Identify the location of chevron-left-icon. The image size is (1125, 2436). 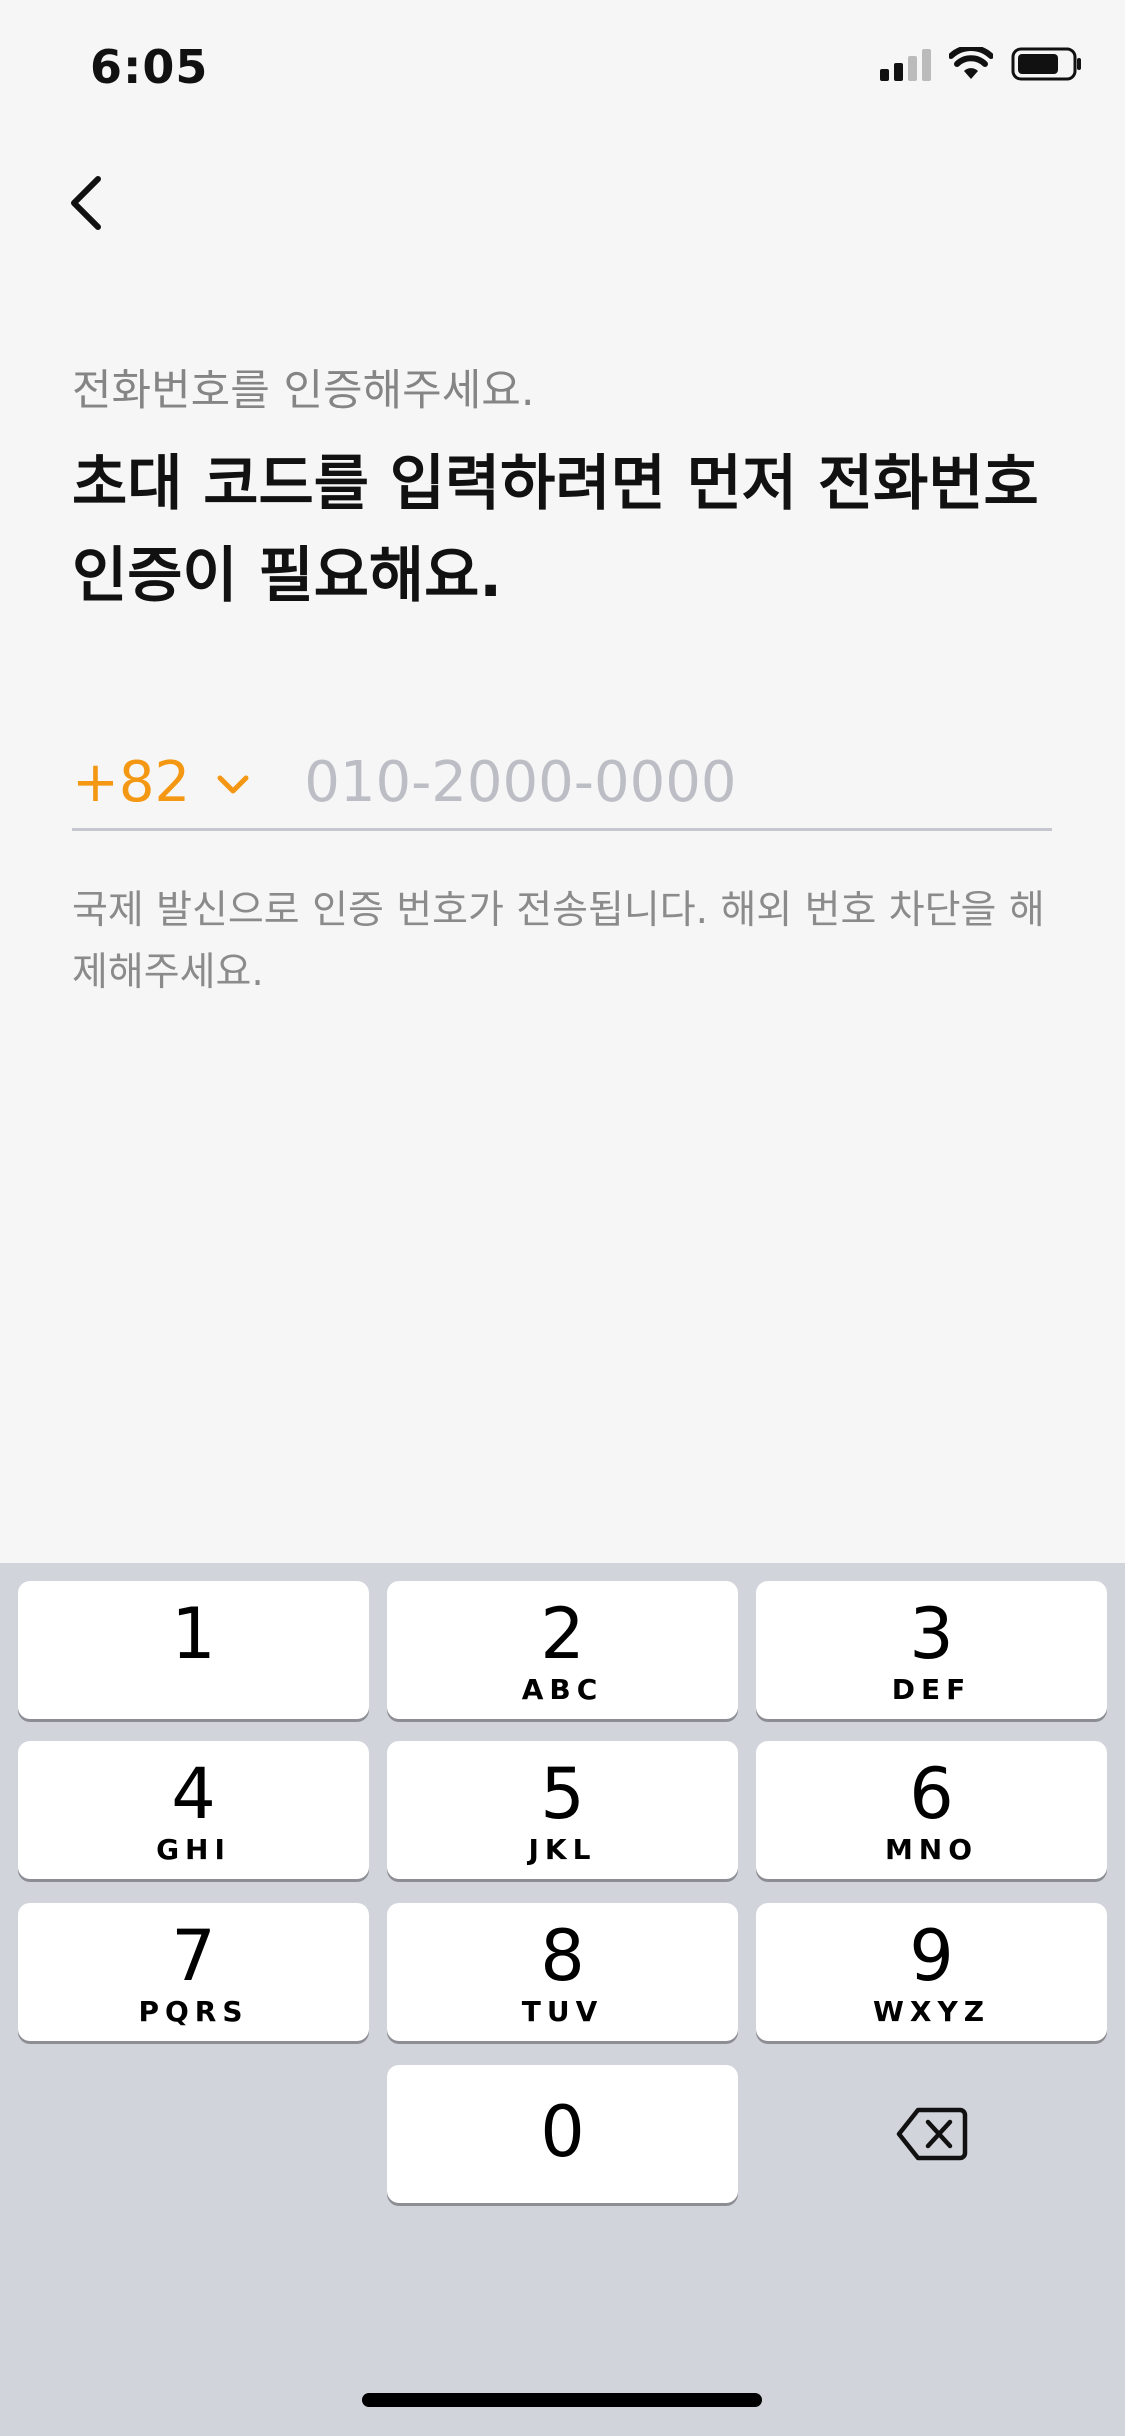
(86, 203).